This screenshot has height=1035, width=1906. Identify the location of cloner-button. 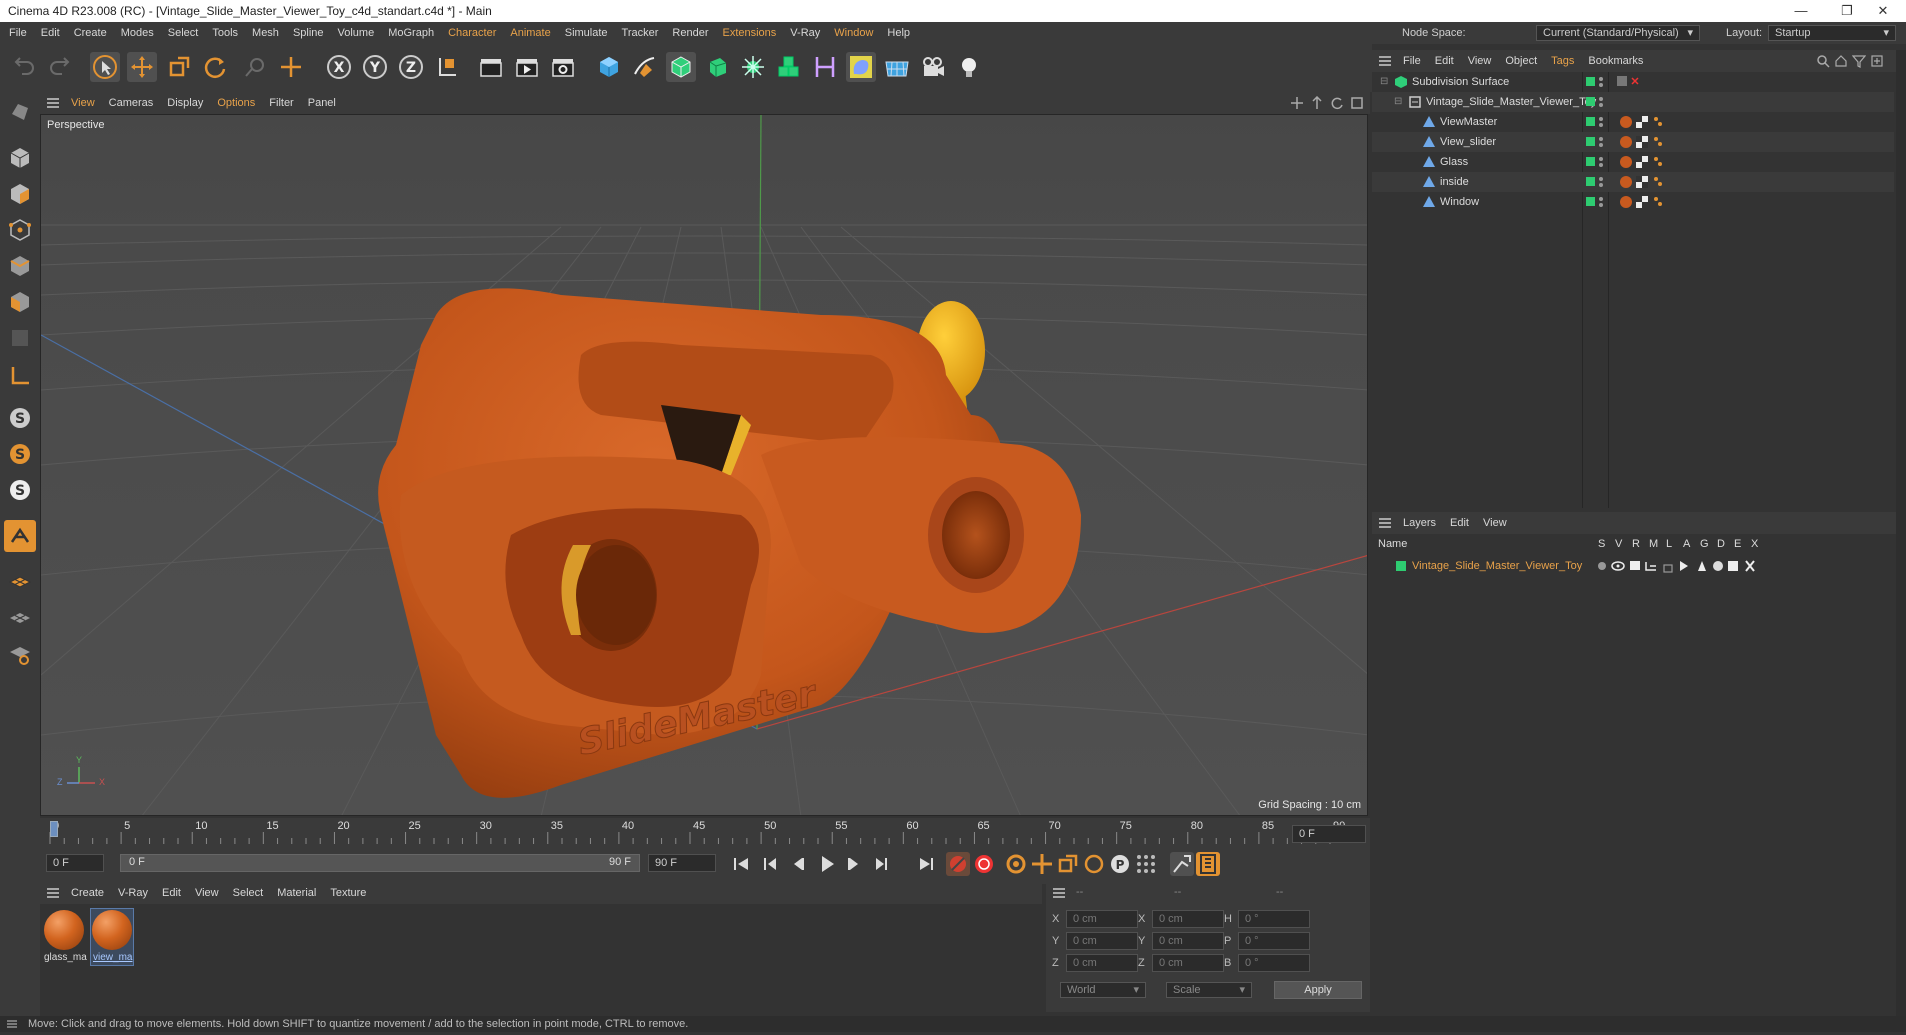
(753, 67).